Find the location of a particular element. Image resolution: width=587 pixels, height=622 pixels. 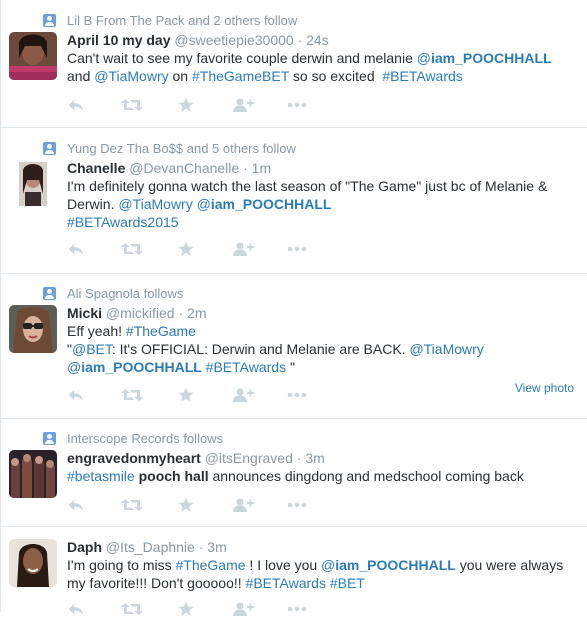

tweet-header: engravedonmyheart @itsEngraved · 3m is located at coordinates (324, 458).